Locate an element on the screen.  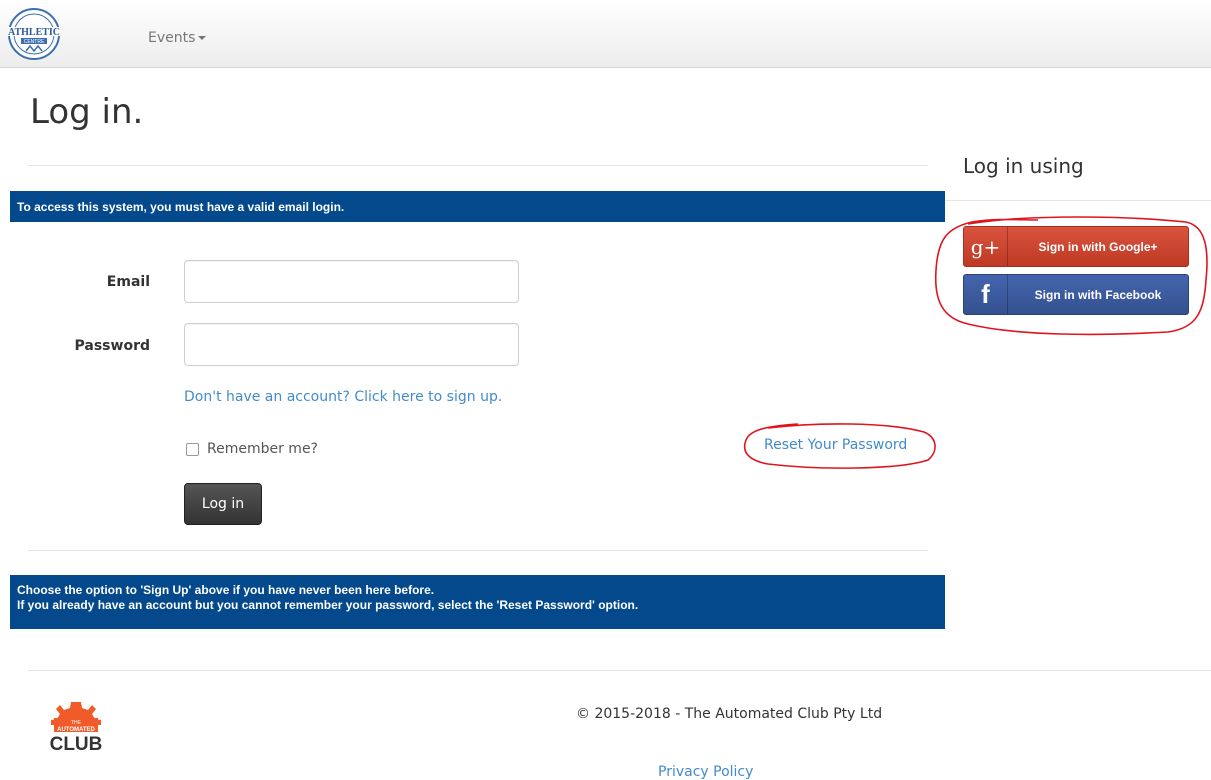
remember-me-checkbox is located at coordinates (192, 449).